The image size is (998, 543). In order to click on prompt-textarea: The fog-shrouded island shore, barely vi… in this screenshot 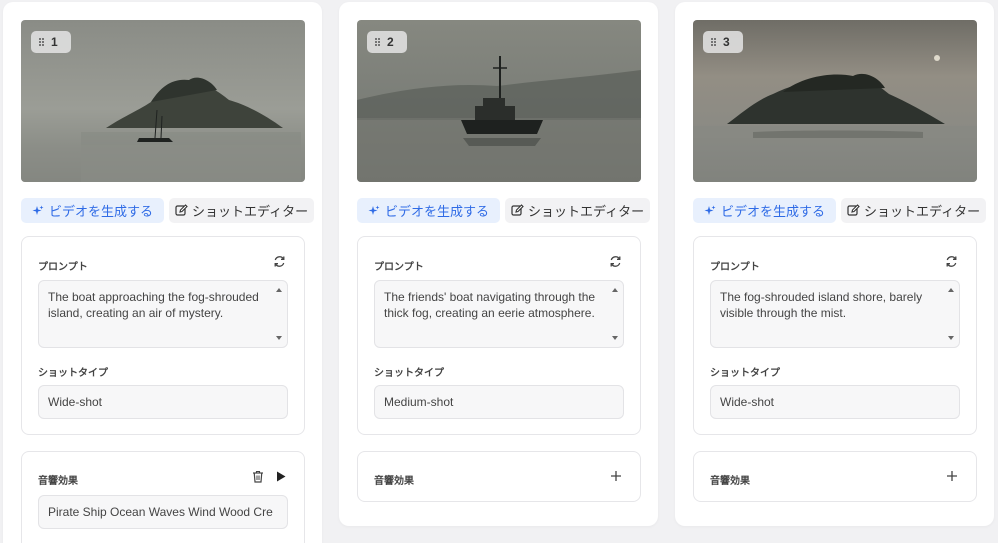, I will do `click(835, 314)`.